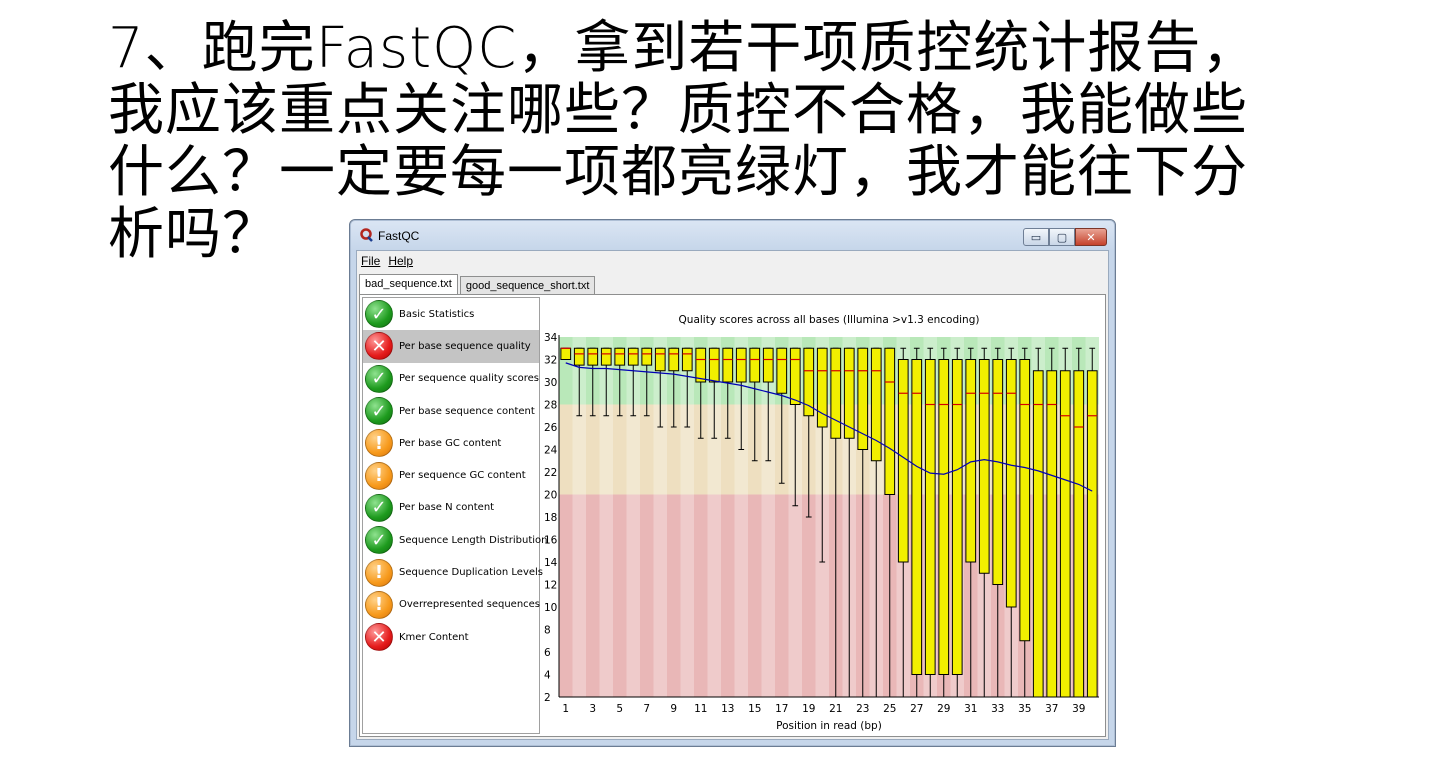 This screenshot has height=757, width=1438. What do you see at coordinates (370, 261) in the screenshot?
I see `menu-file: File` at bounding box center [370, 261].